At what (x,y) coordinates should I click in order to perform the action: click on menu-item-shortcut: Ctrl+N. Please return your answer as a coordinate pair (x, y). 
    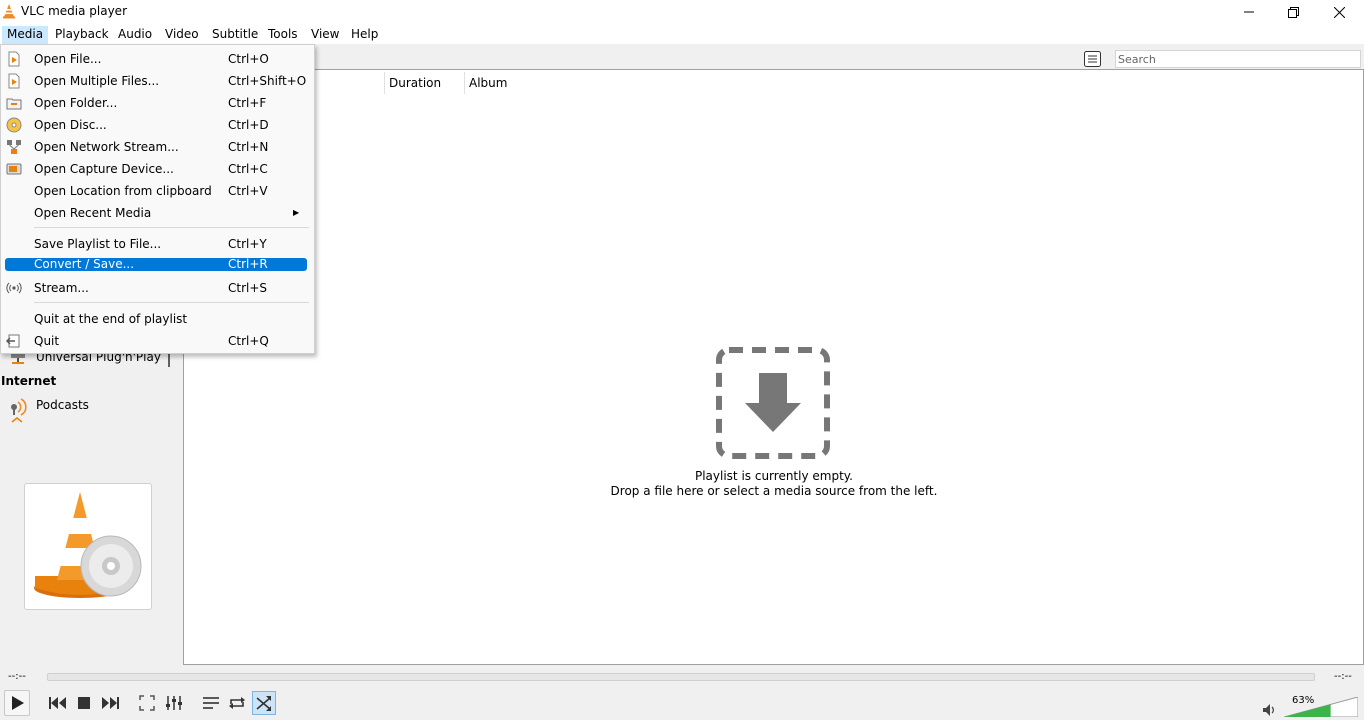
    Looking at the image, I should click on (248, 147).